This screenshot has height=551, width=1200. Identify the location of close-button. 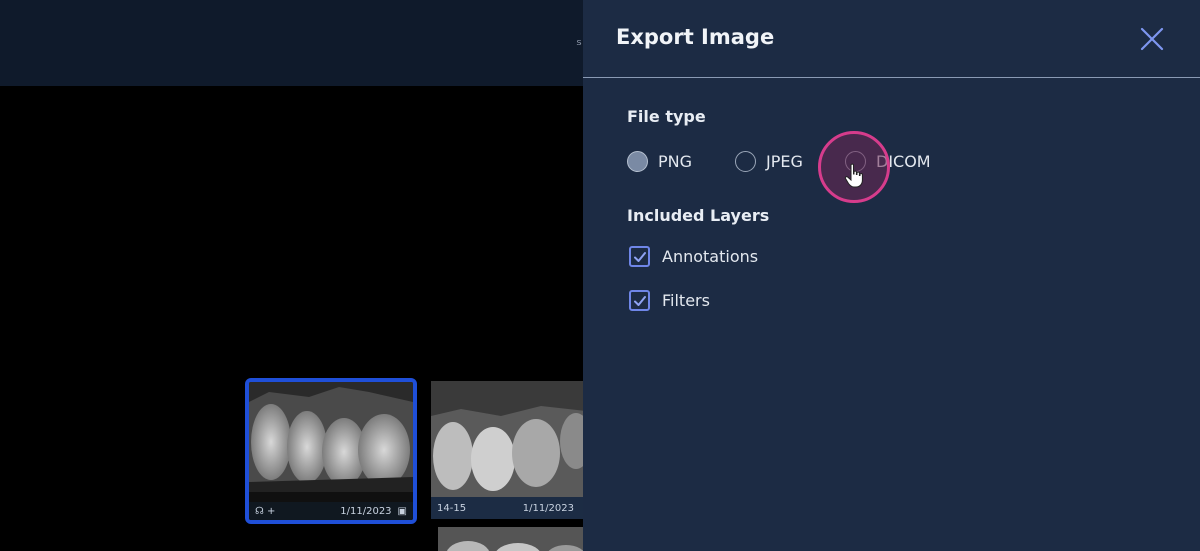
(1152, 39).